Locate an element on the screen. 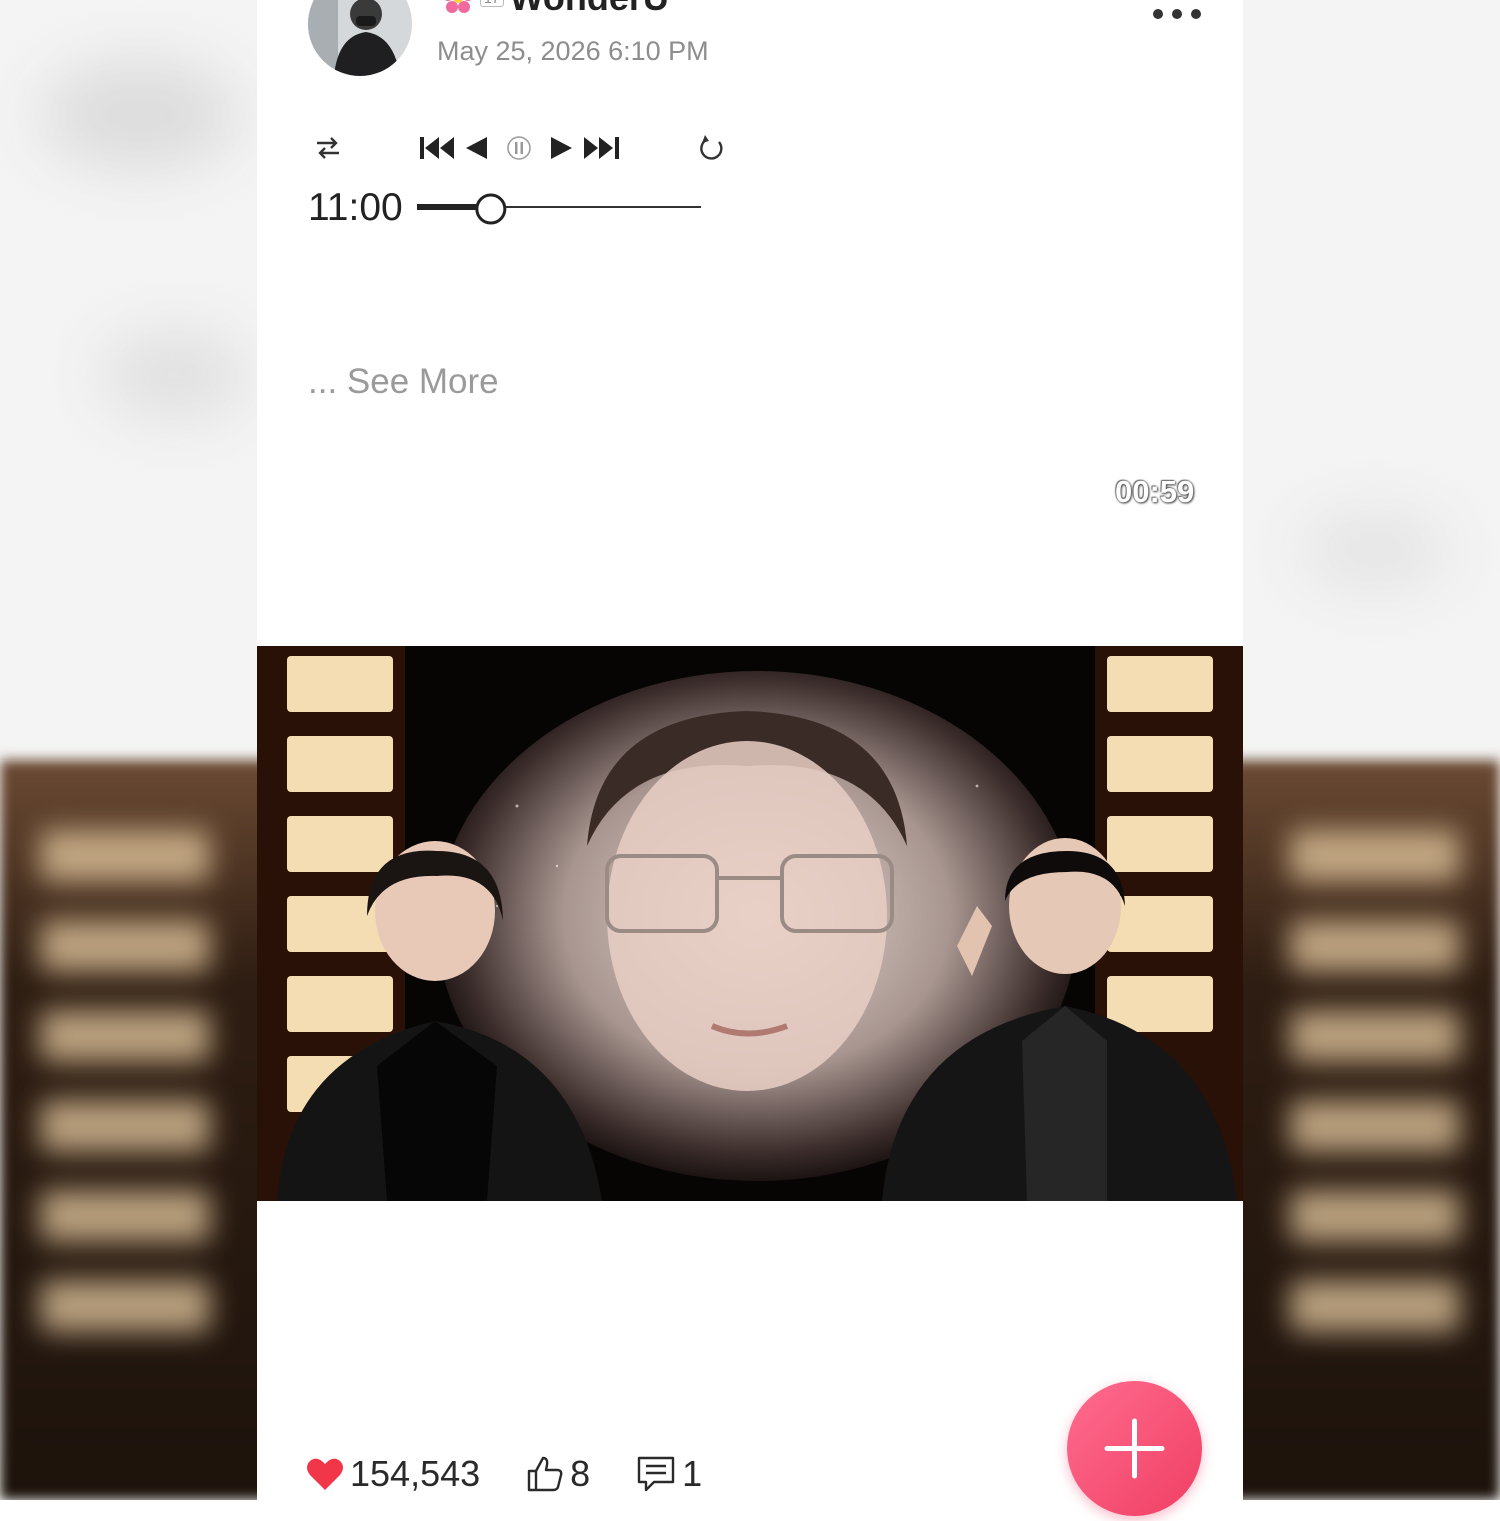 This screenshot has height=1521, width=1500. thumbs-up-icon is located at coordinates (545, 1474).